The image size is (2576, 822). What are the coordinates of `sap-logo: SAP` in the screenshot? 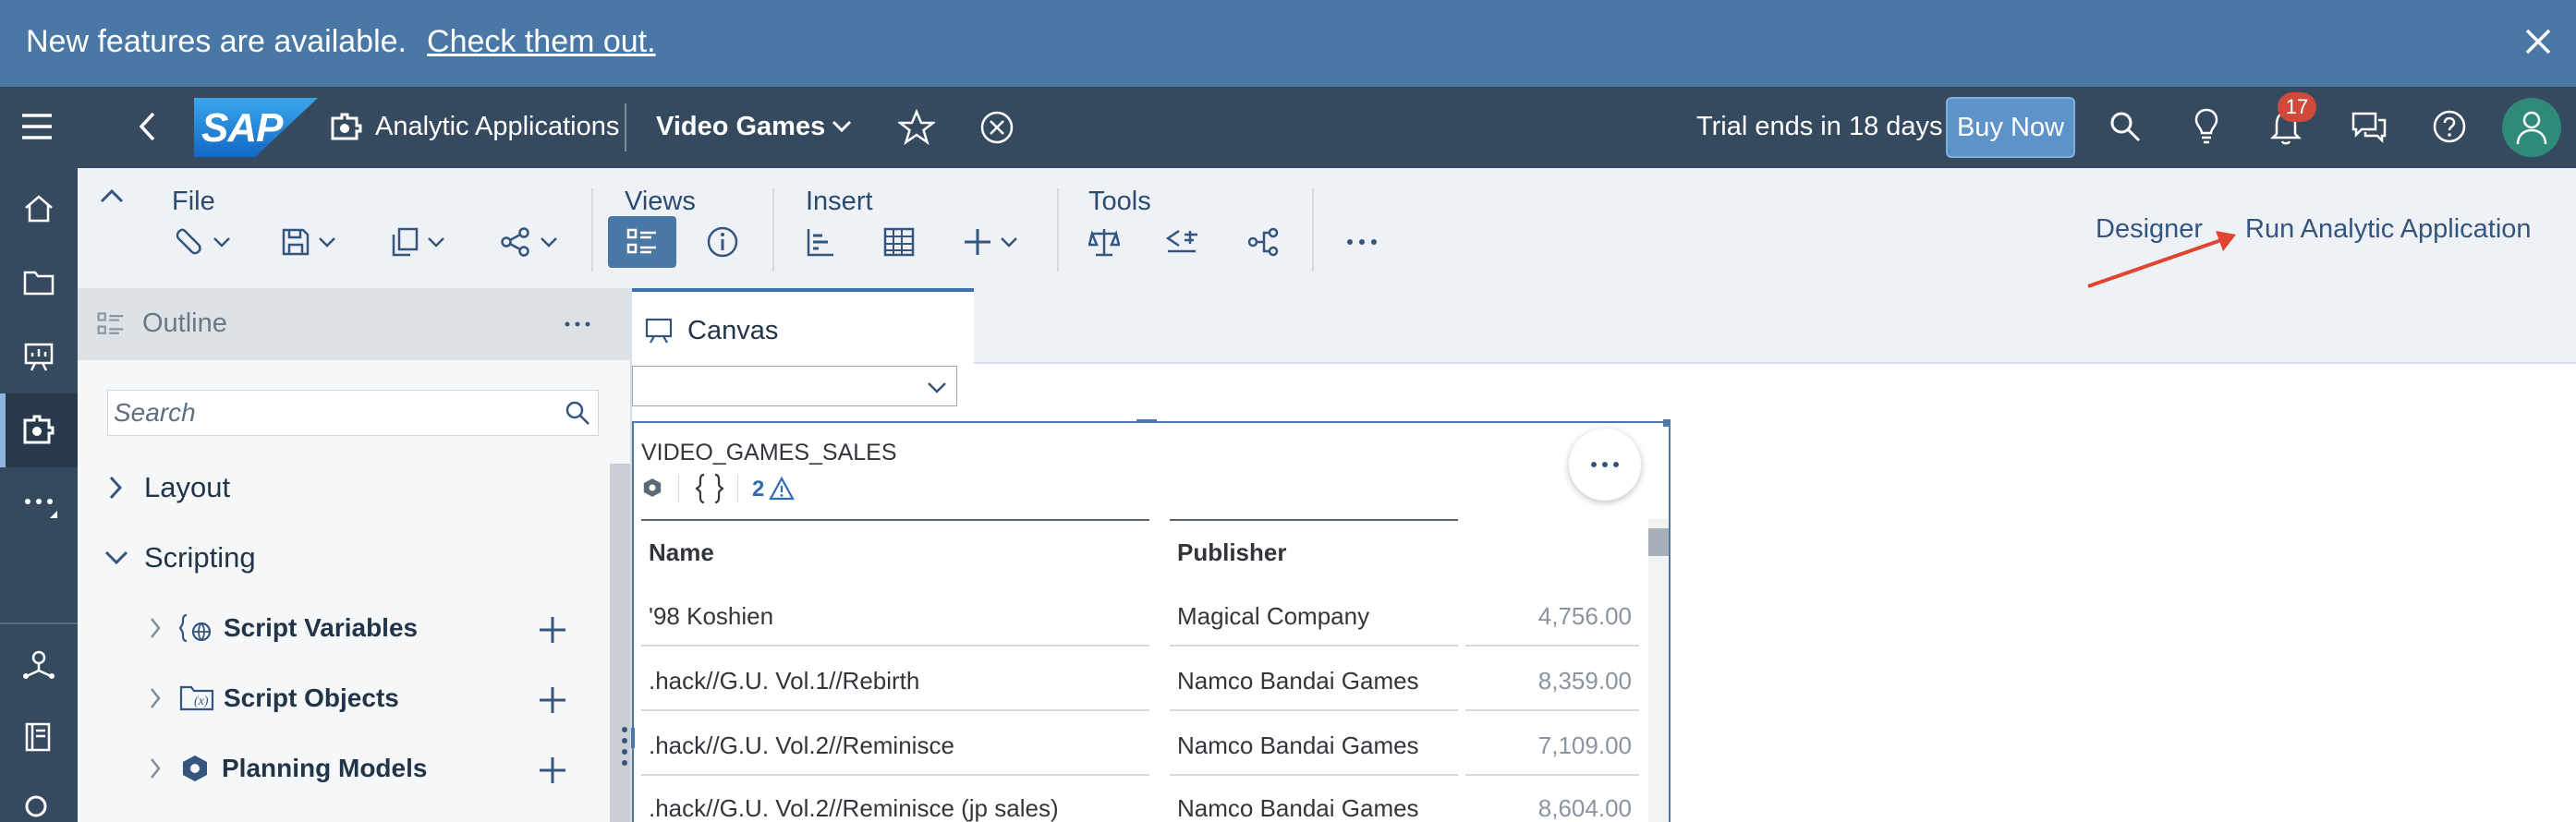 It's located at (256, 127).